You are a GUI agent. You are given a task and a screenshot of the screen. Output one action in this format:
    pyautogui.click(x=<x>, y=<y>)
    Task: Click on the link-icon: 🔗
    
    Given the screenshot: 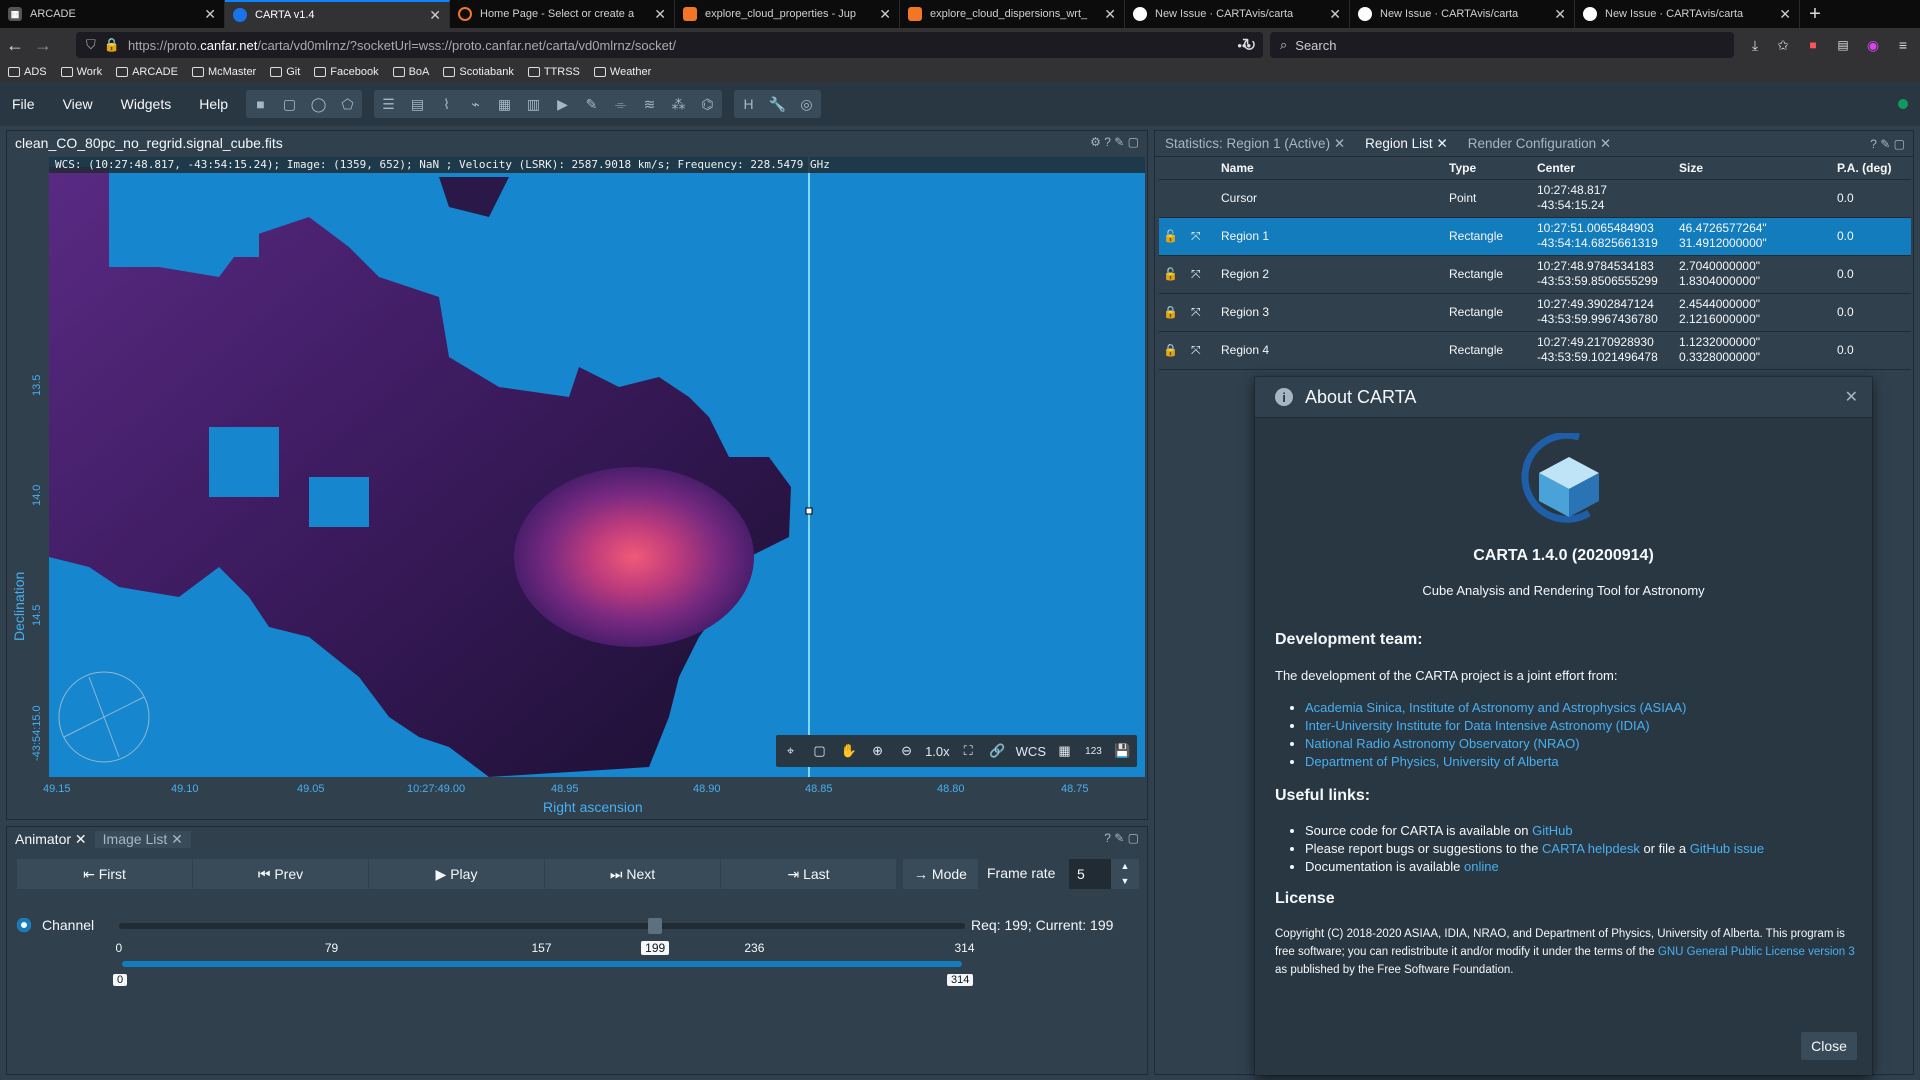 What is the action you would take?
    pyautogui.click(x=997, y=751)
    